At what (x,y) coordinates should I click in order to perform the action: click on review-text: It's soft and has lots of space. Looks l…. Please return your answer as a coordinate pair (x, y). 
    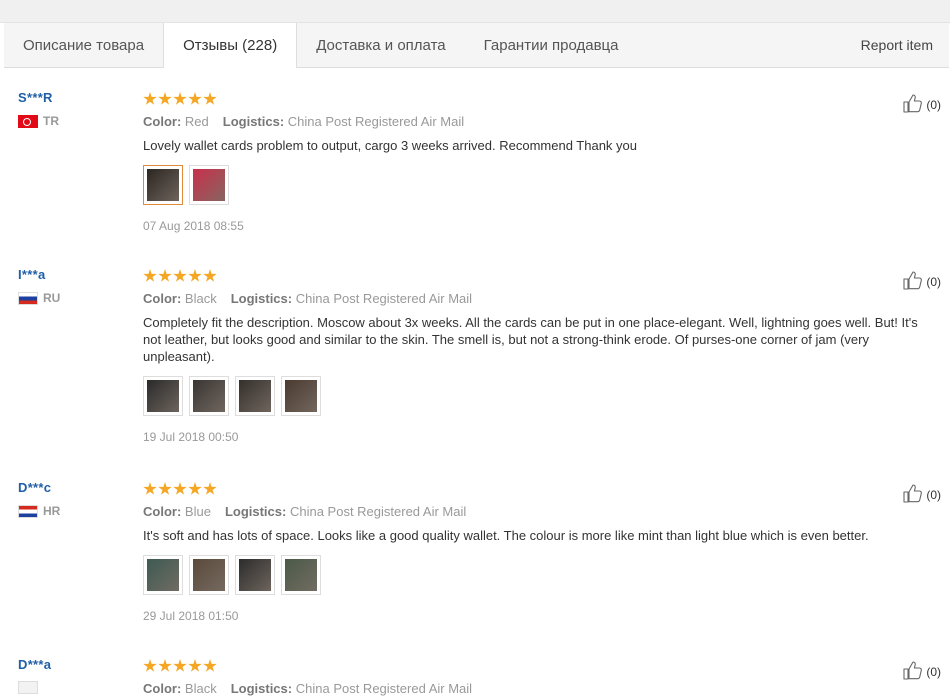
    Looking at the image, I should click on (506, 535).